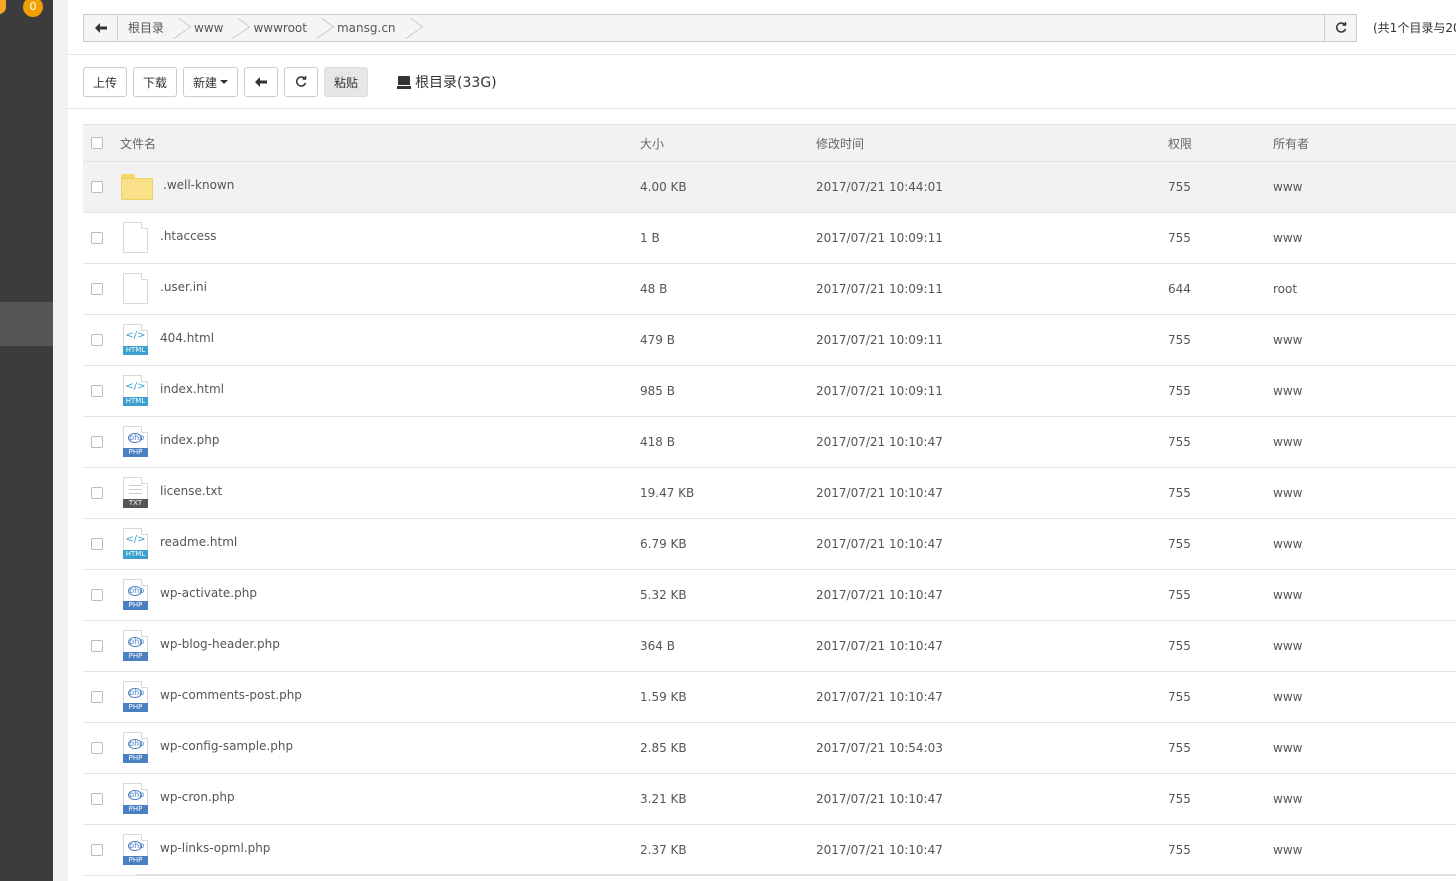 Image resolution: width=1456 pixels, height=881 pixels. What do you see at coordinates (138, 143) in the screenshot?
I see `col-name: 文件名` at bounding box center [138, 143].